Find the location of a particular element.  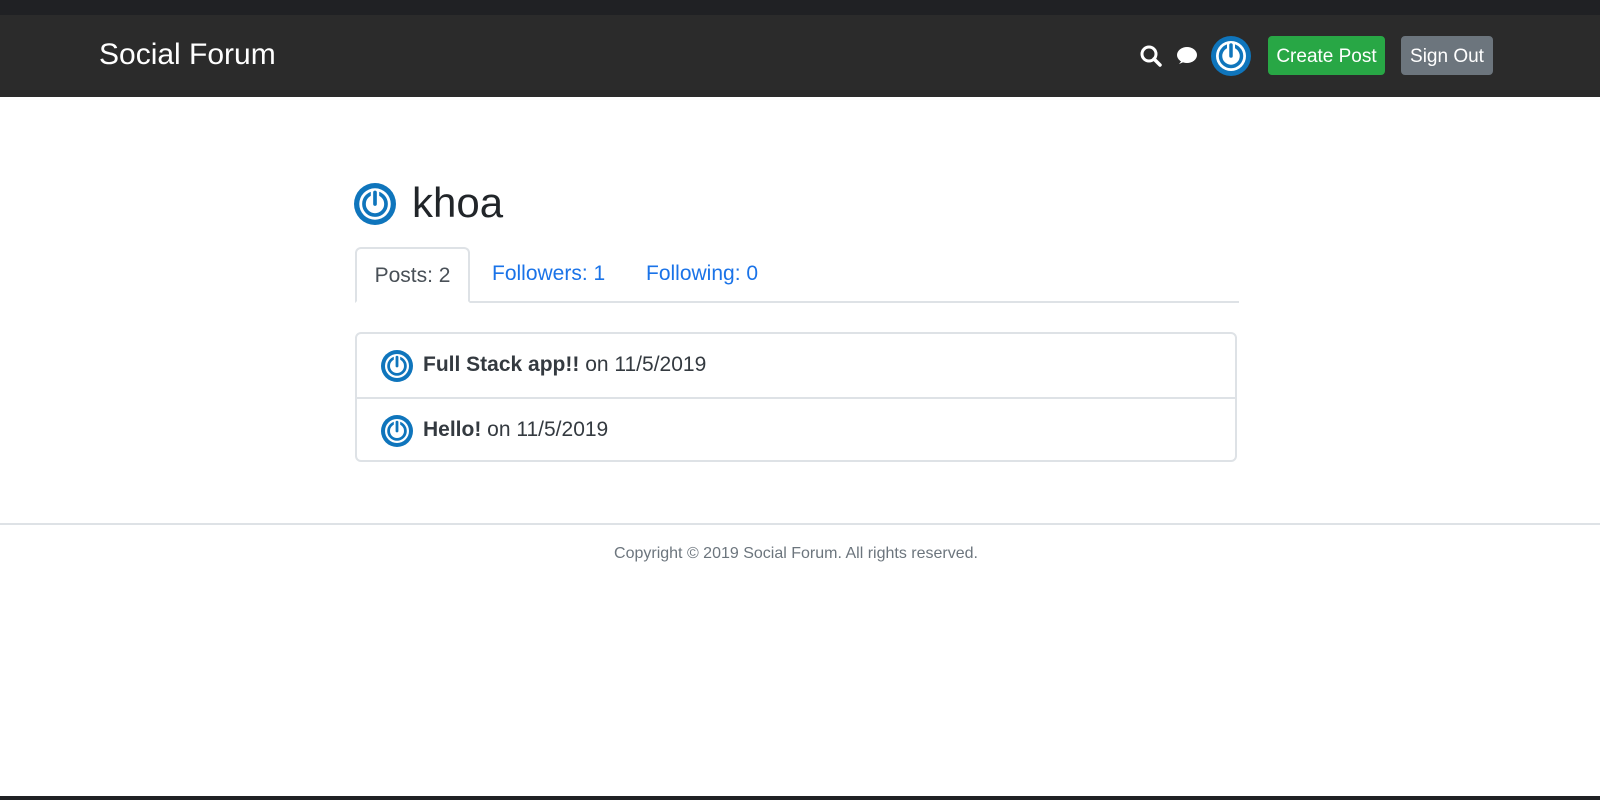

profile-avatar-icon is located at coordinates (375, 204).